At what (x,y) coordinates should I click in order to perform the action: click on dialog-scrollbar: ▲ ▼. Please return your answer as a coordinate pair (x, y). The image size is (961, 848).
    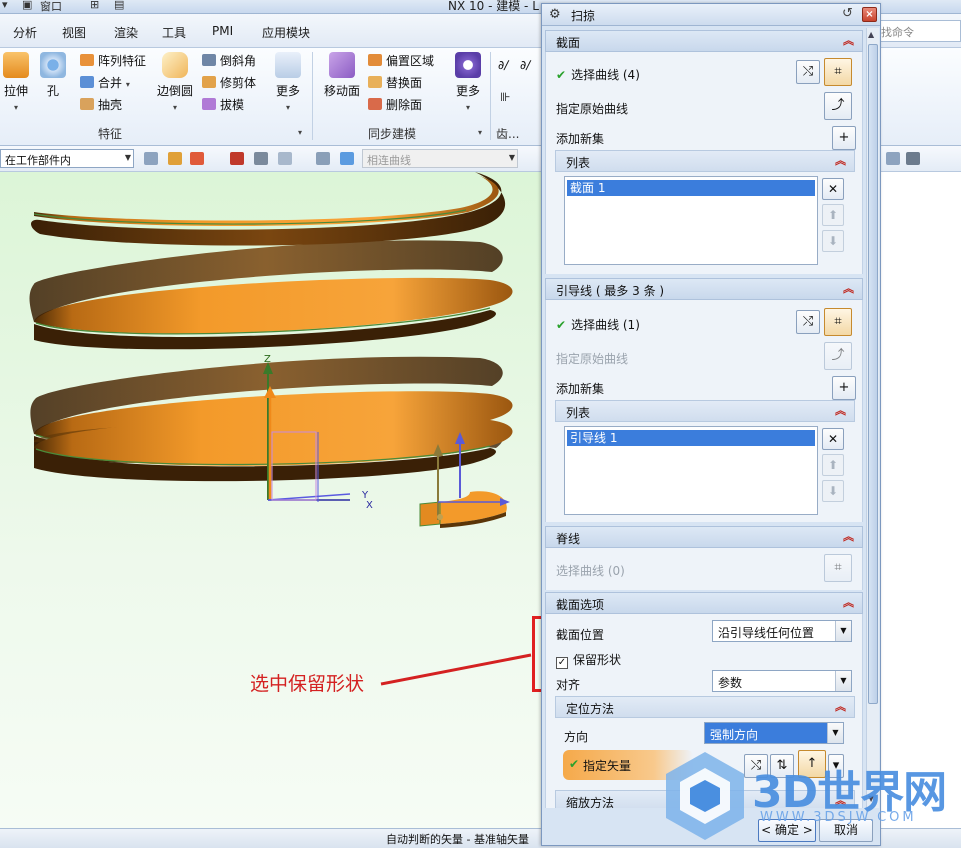
    Looking at the image, I should click on (872, 418).